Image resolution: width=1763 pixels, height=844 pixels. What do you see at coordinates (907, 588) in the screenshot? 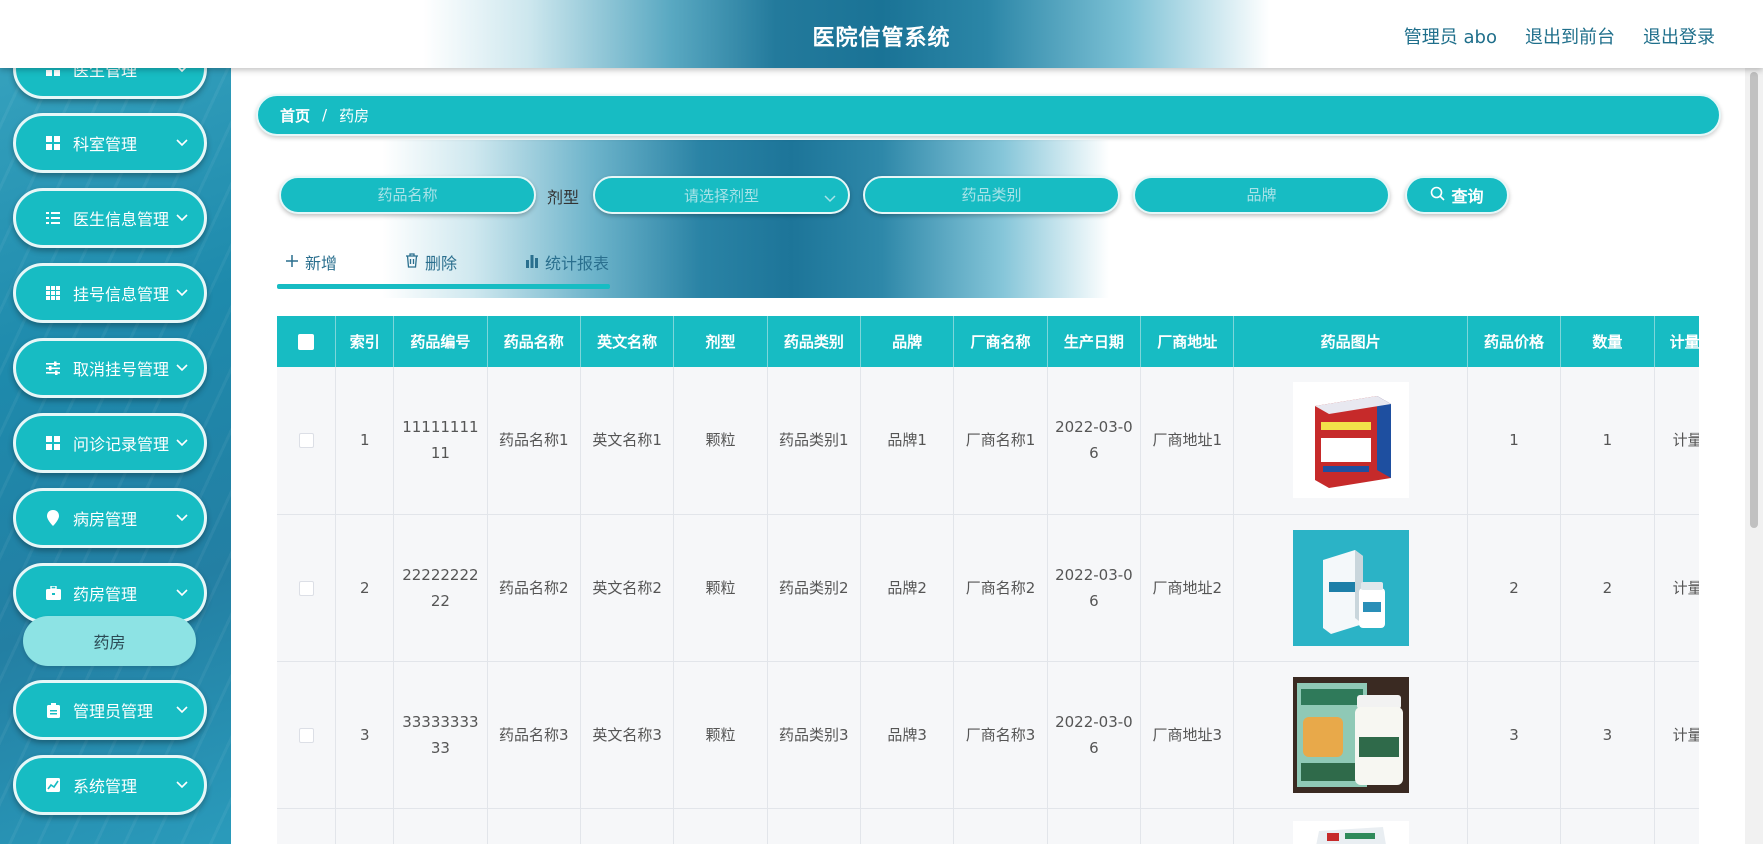
I see `cell-brand: 品牌2` at bounding box center [907, 588].